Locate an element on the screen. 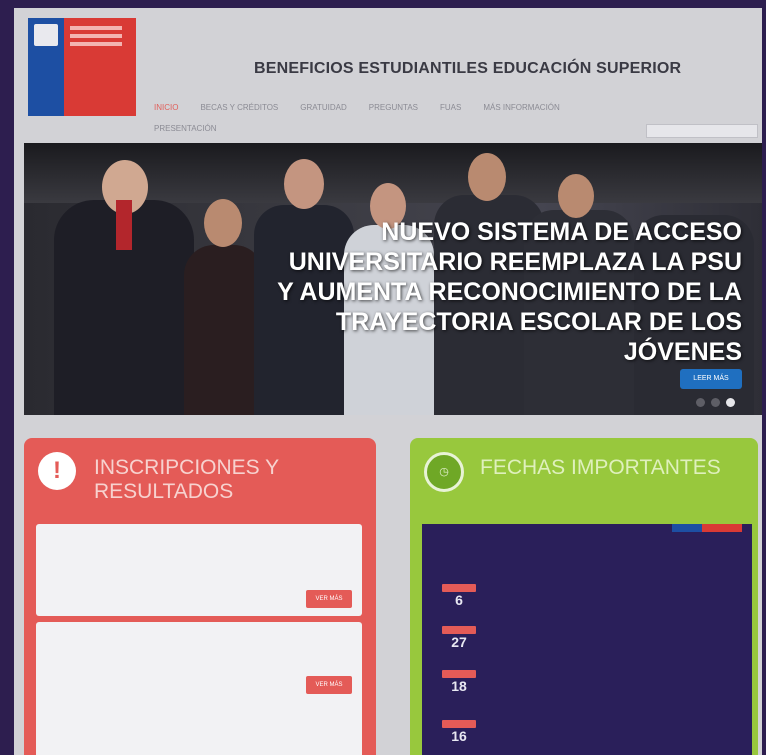 The width and height of the screenshot is (766, 755). date-item: 16 is located at coordinates (582, 732).